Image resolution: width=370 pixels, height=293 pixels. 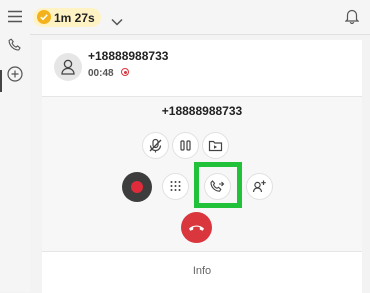 What do you see at coordinates (196, 227) in the screenshot?
I see `end-call-button` at bounding box center [196, 227].